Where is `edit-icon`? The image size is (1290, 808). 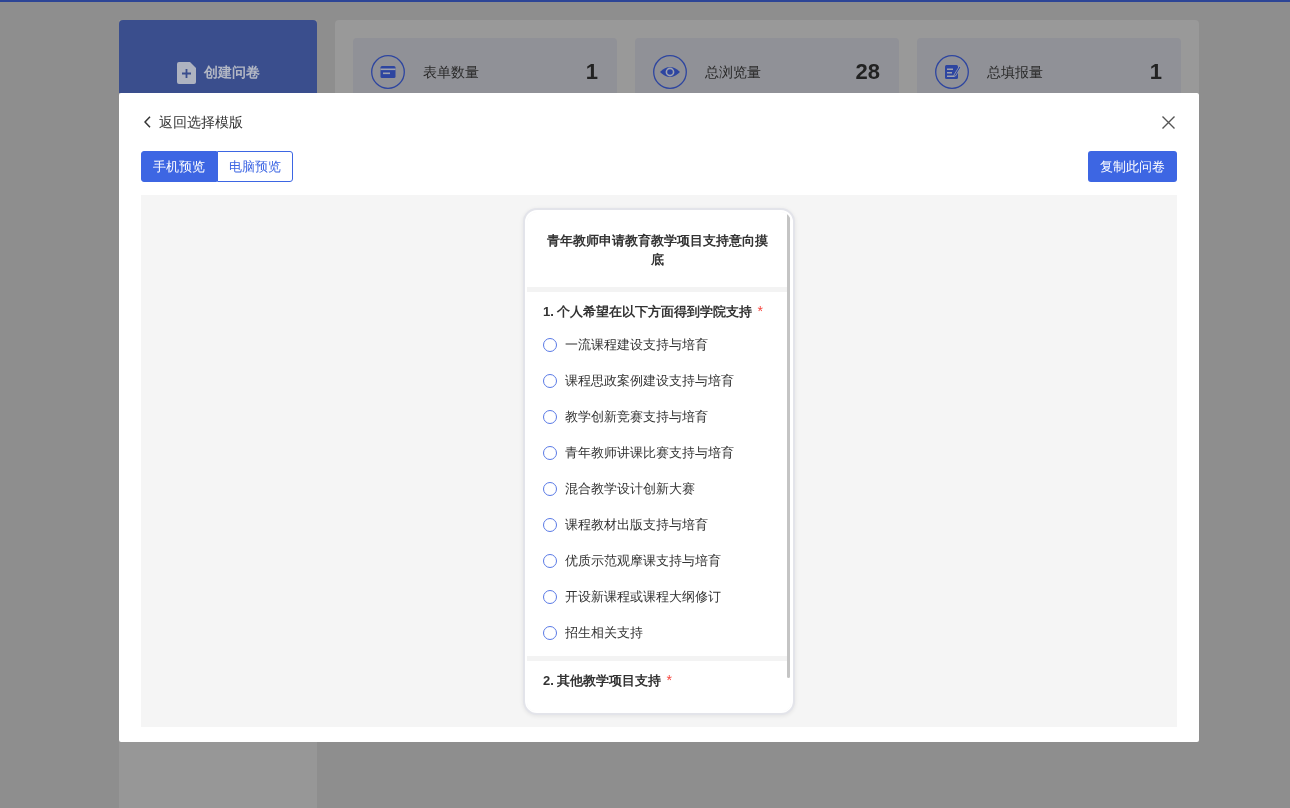 edit-icon is located at coordinates (952, 72).